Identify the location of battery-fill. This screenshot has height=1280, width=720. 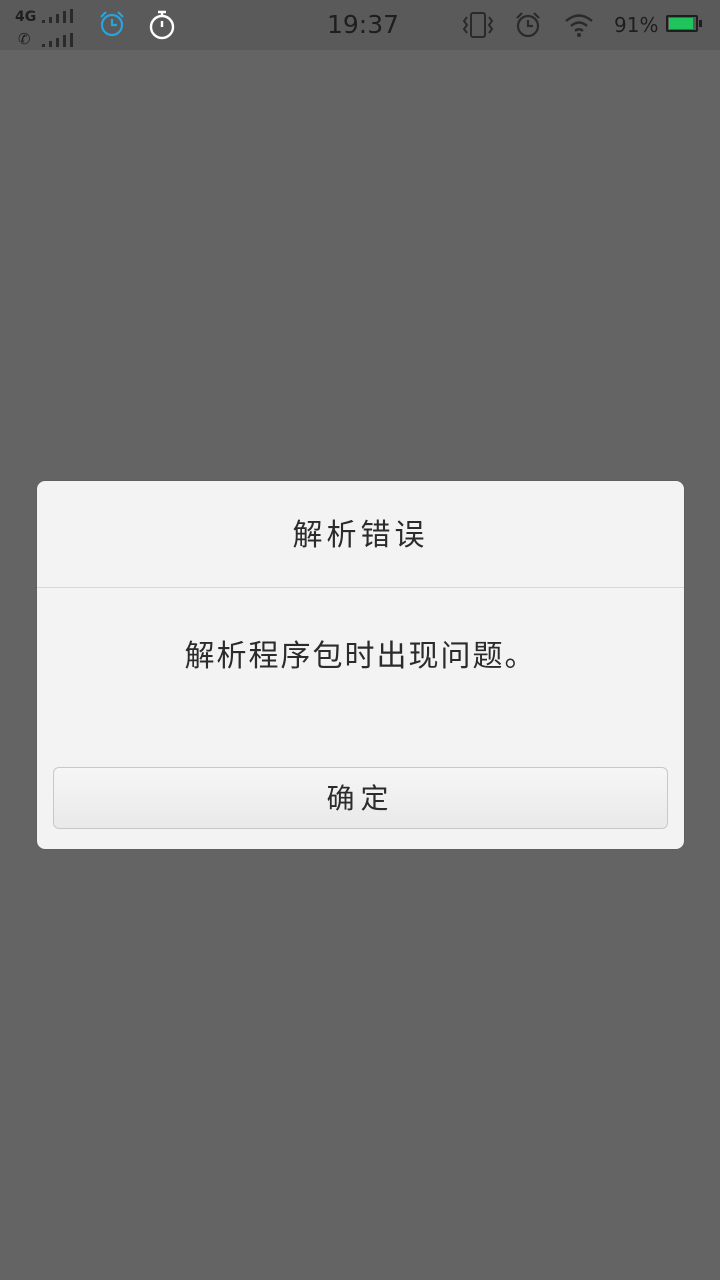
(681, 23).